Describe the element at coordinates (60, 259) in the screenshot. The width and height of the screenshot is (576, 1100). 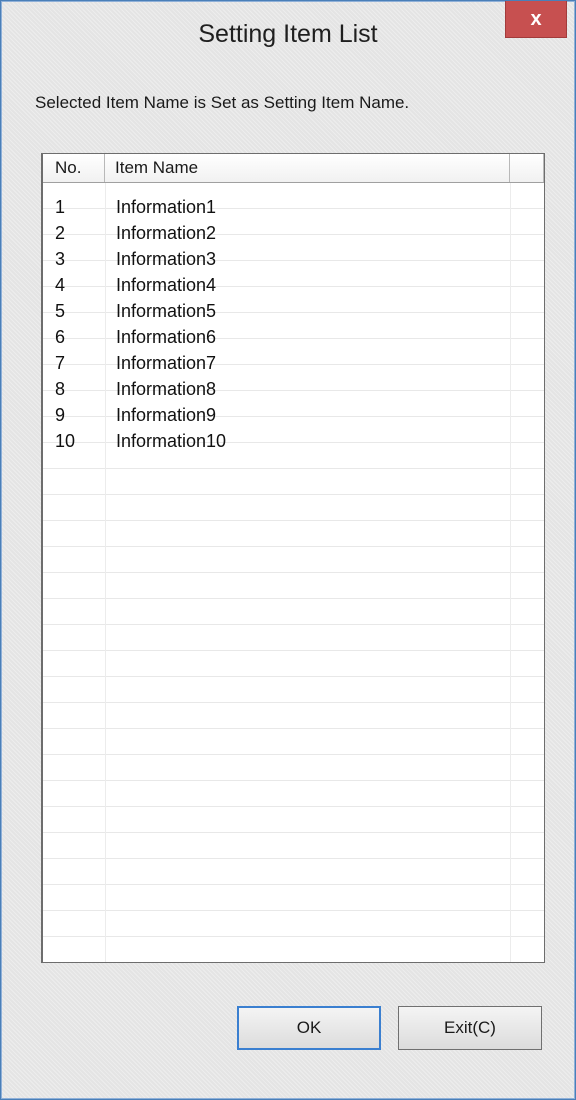
I see `item-number: 3` at that location.